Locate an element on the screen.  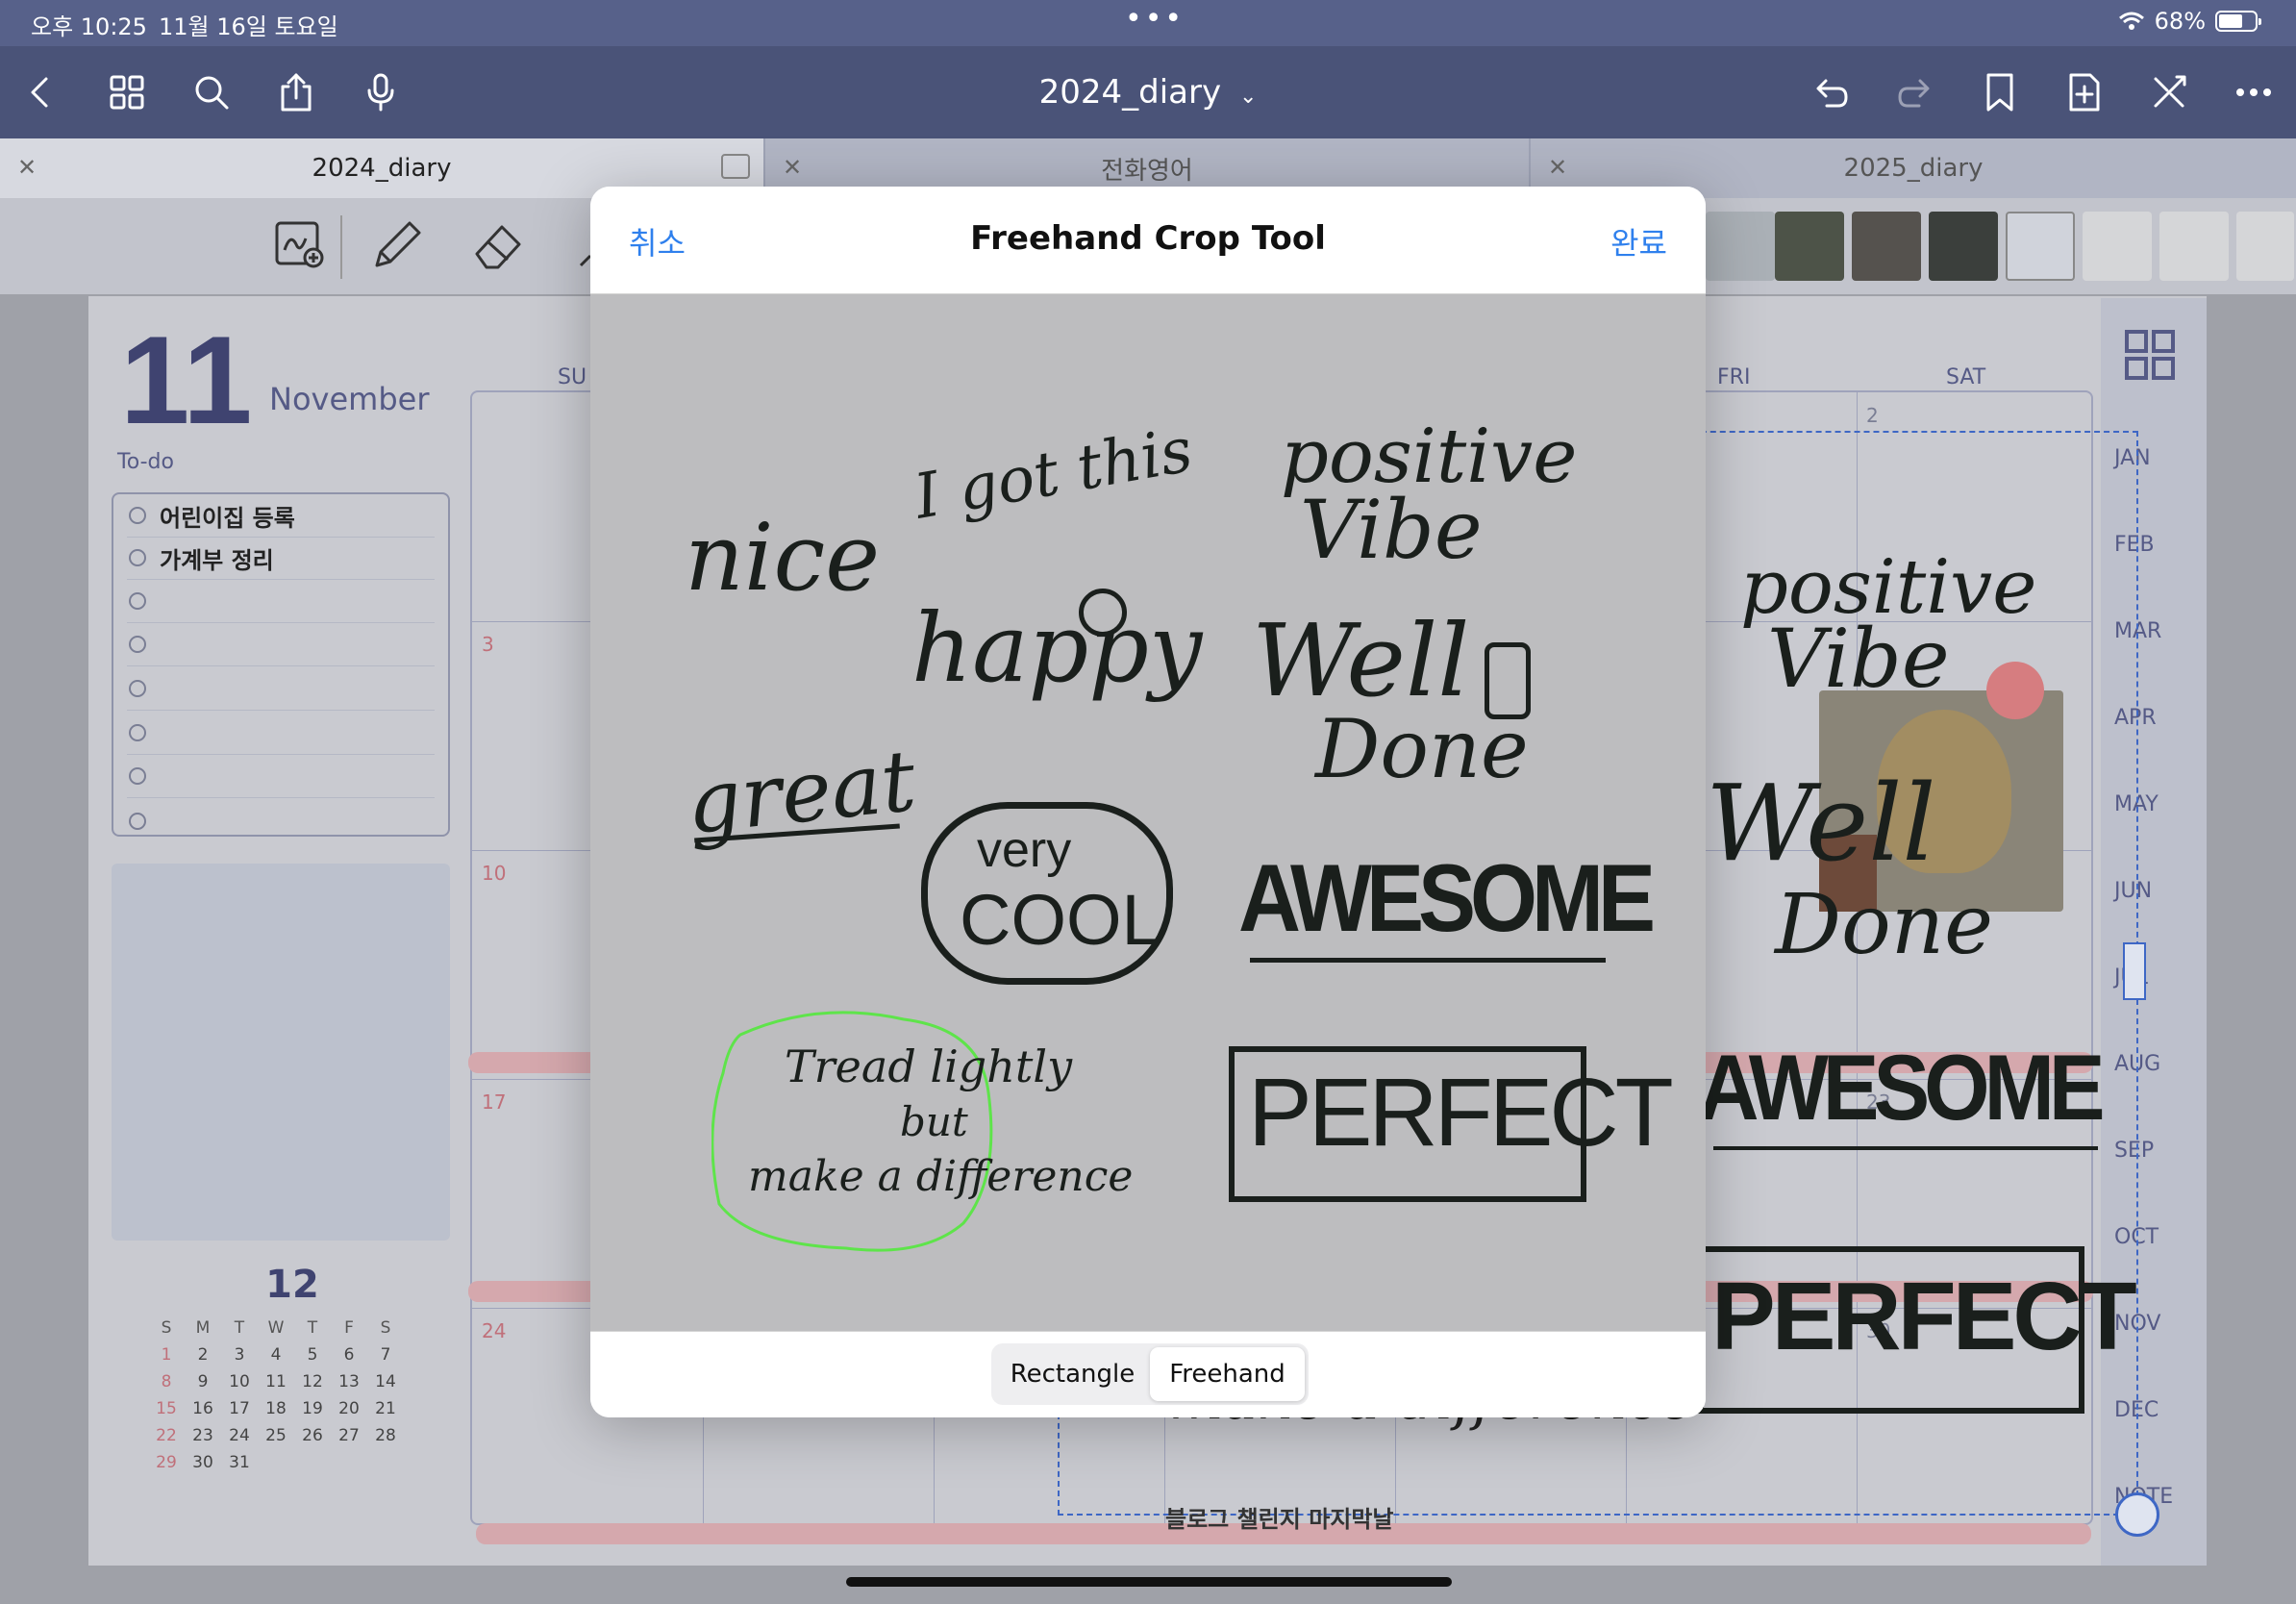
mini-cal-day: 2 is located at coordinates (203, 1355).